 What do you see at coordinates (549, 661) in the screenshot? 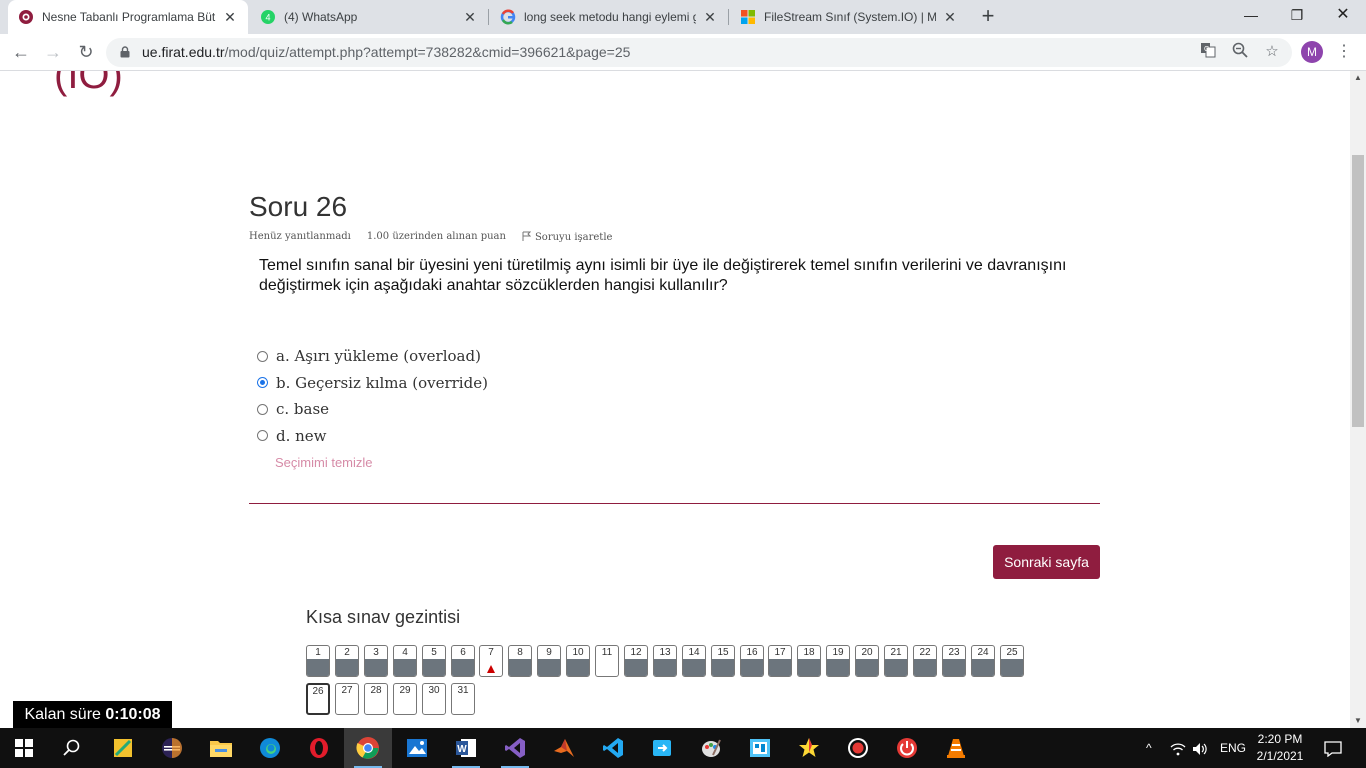
I see `quiz-nav-button: 9` at bounding box center [549, 661].